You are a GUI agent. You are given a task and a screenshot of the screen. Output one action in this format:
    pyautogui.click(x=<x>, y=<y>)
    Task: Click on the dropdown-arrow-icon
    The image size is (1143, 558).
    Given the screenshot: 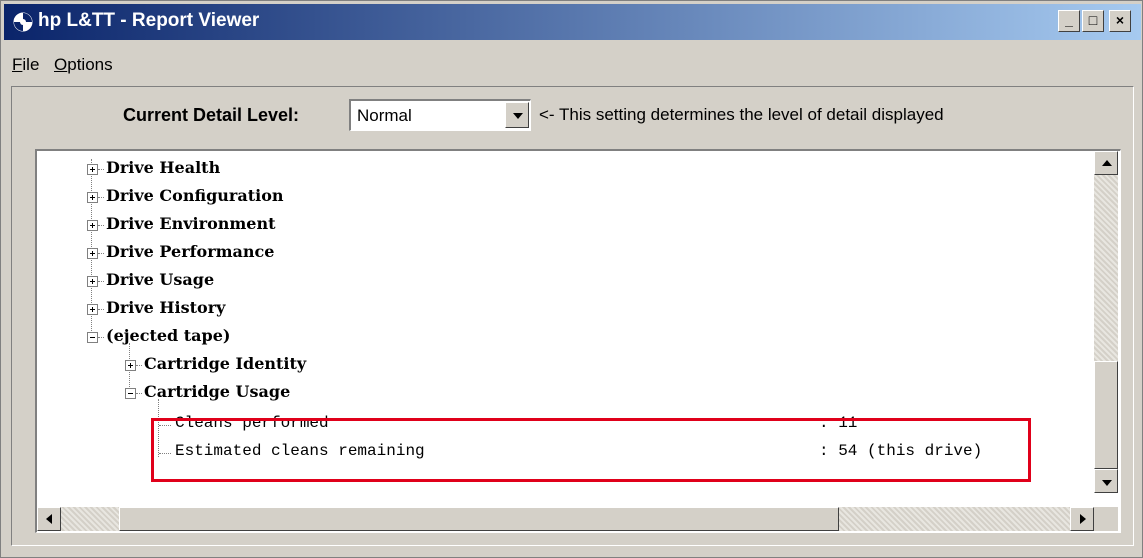 What is the action you would take?
    pyautogui.click(x=518, y=116)
    